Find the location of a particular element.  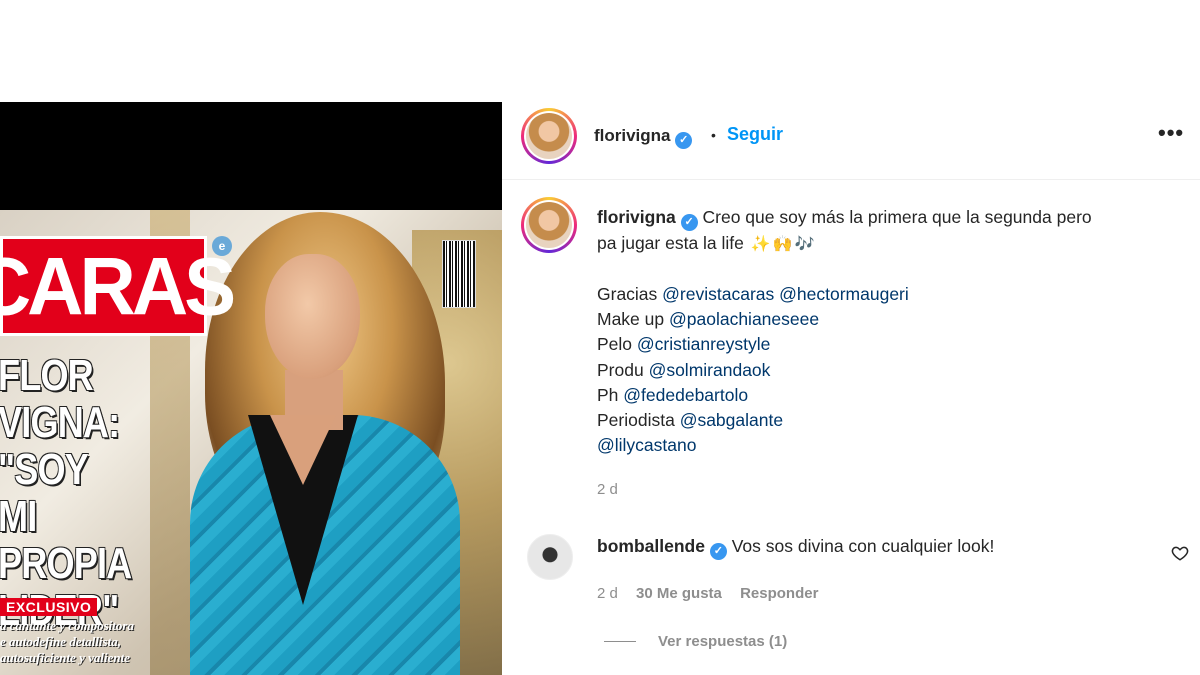

cover-logo: CARAS is located at coordinates (118, 286).